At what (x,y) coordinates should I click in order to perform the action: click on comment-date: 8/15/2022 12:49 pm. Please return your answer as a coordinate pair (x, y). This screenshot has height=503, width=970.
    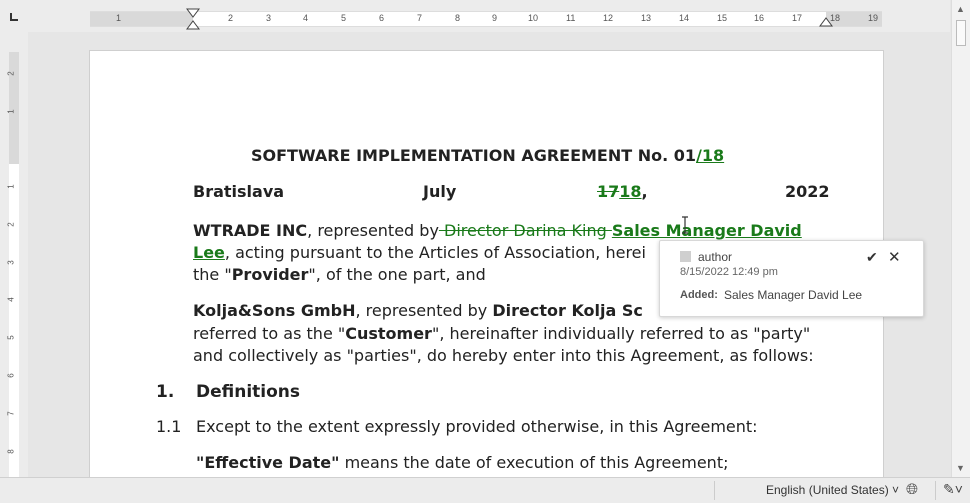
    Looking at the image, I should click on (729, 272).